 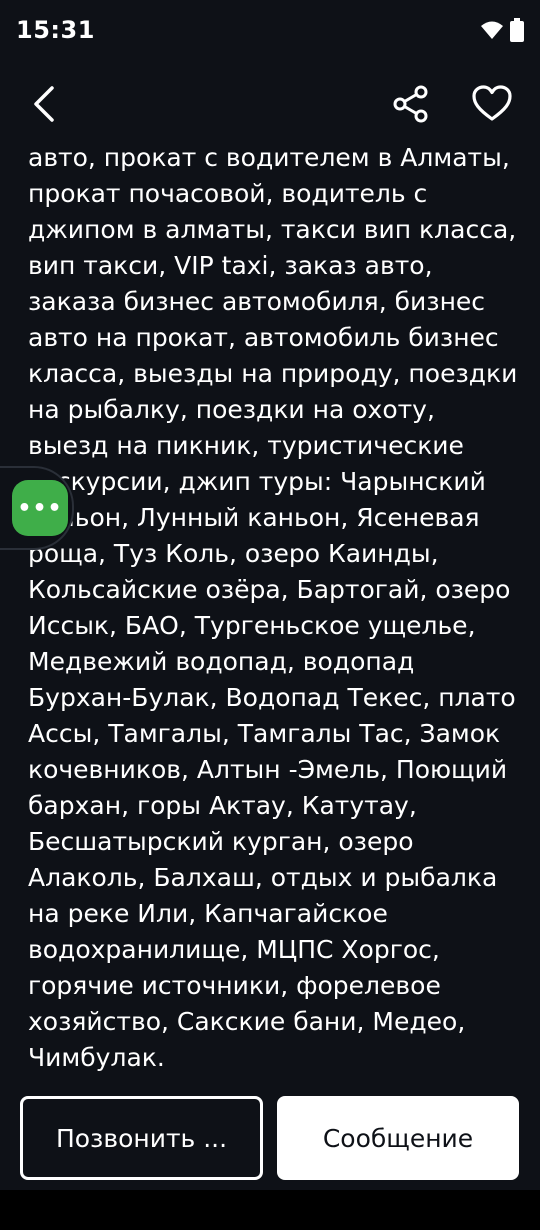 I want to click on chevron-left-icon, so click(x=44, y=104).